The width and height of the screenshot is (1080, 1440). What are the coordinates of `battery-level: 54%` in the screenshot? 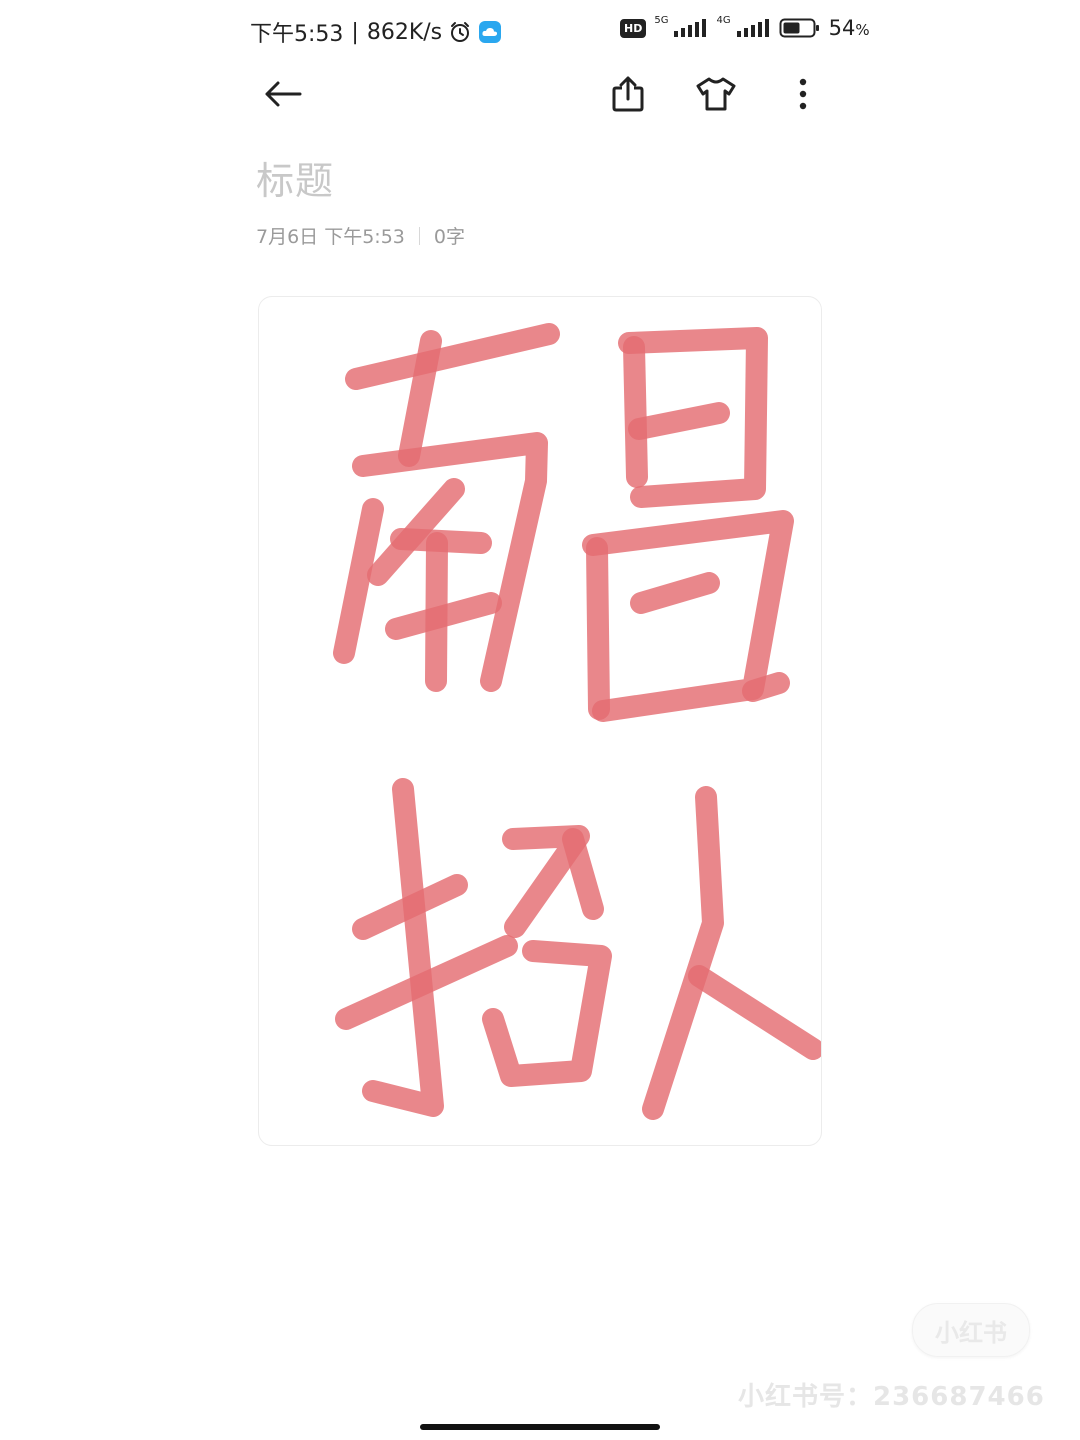 It's located at (849, 28).